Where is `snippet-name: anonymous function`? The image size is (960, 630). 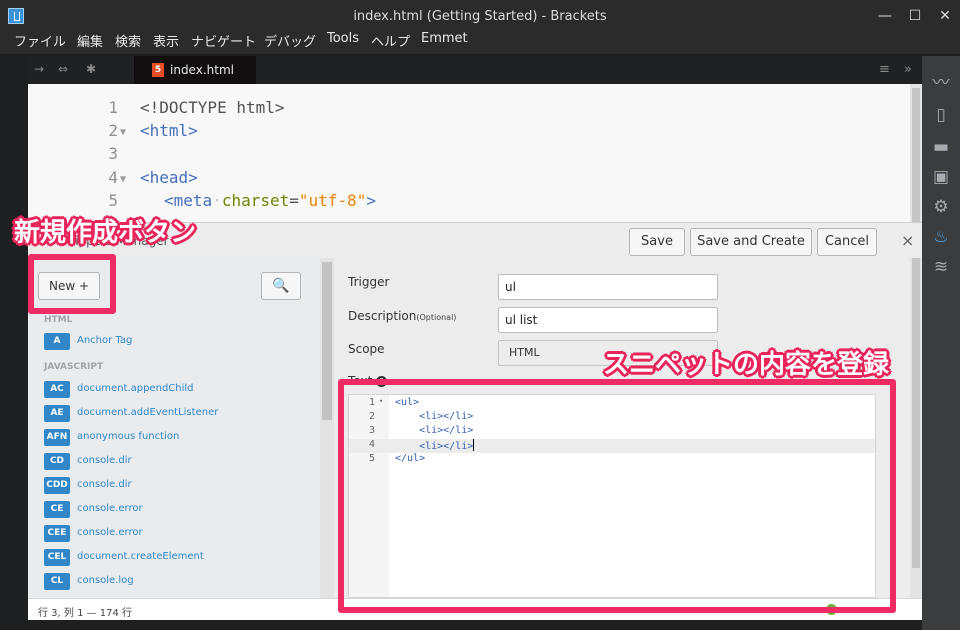
snippet-name: anonymous function is located at coordinates (128, 436).